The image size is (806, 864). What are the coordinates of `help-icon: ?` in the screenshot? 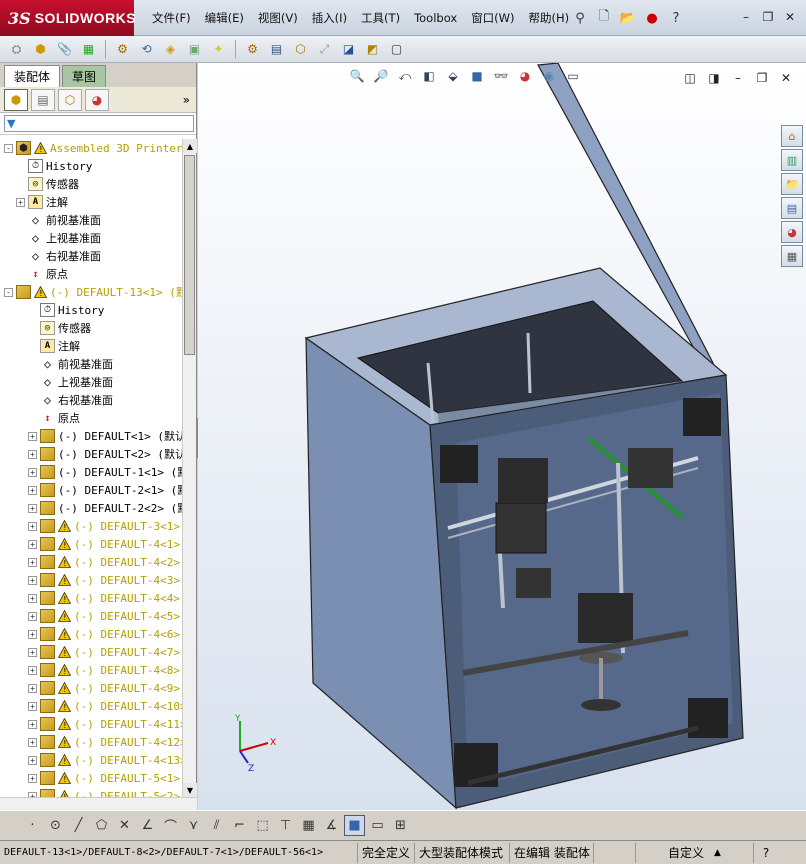 It's located at (676, 18).